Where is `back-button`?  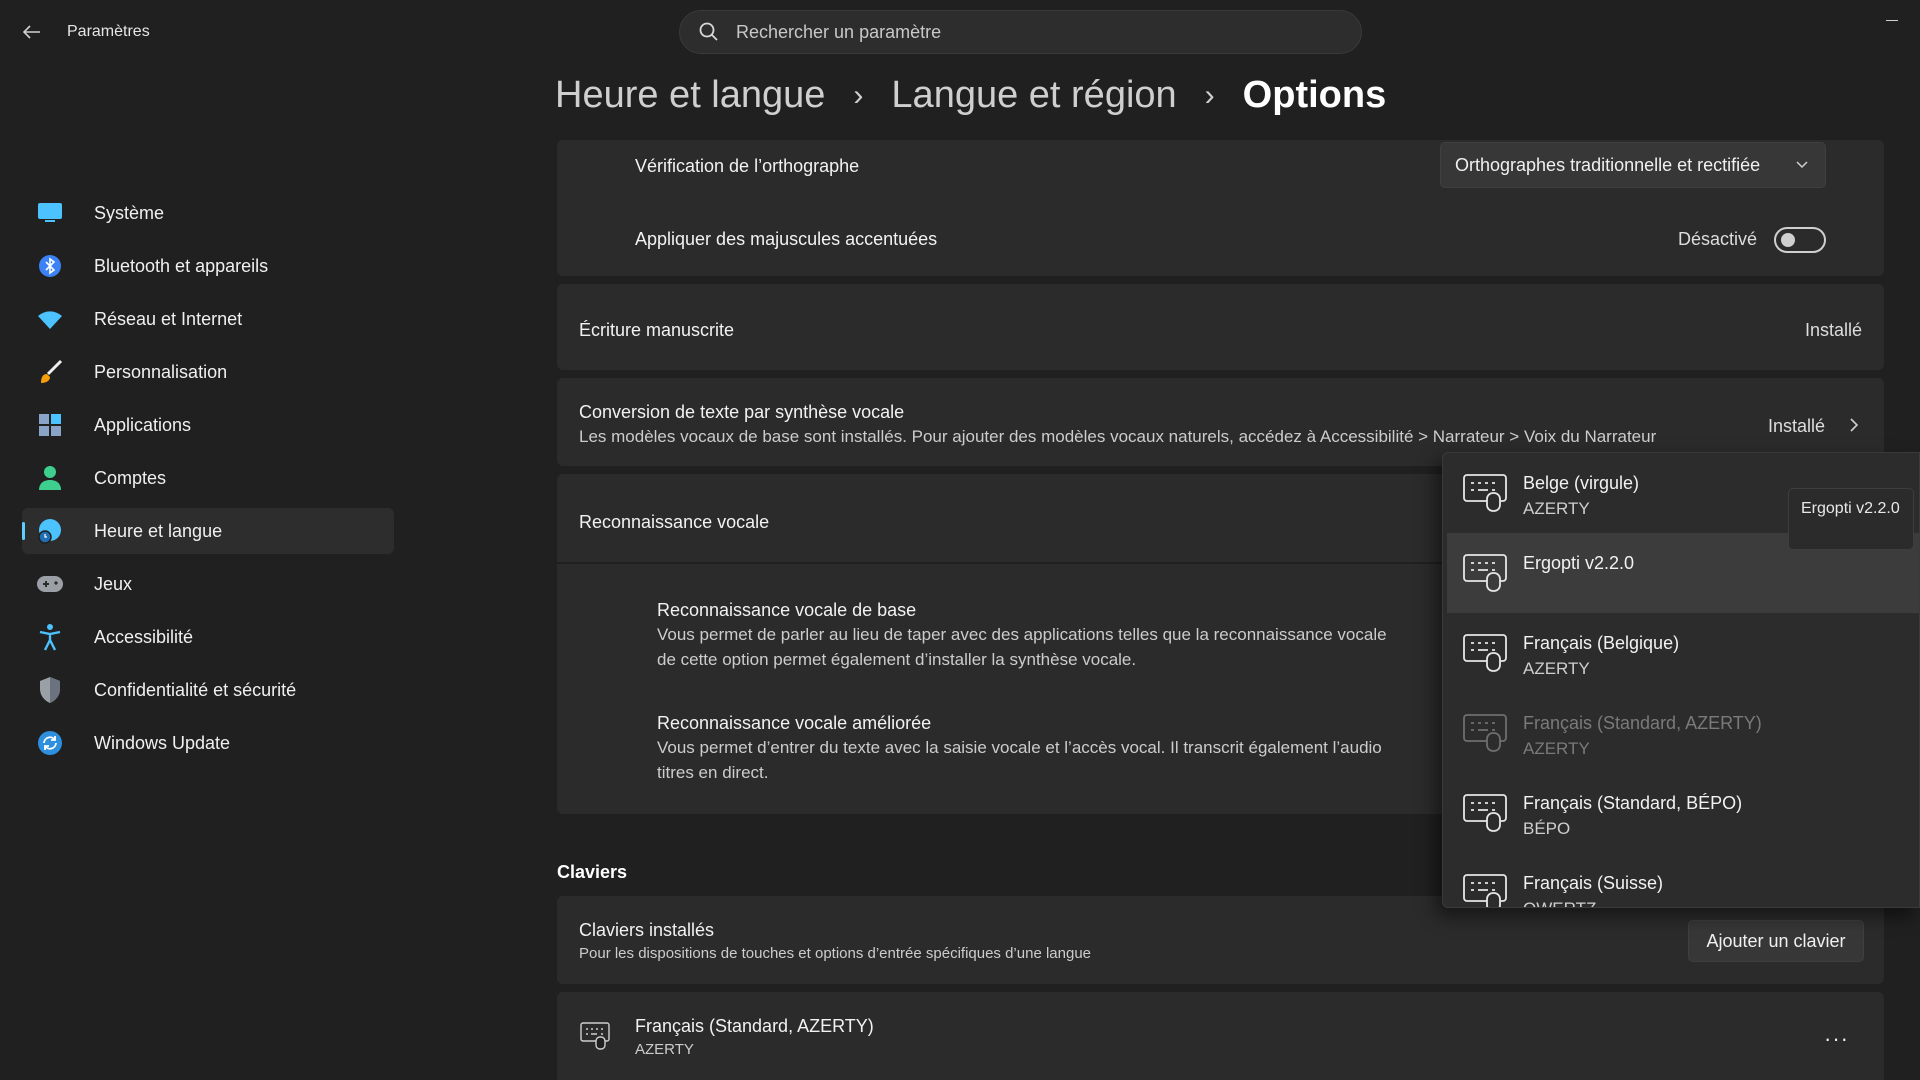
back-button is located at coordinates (32, 32).